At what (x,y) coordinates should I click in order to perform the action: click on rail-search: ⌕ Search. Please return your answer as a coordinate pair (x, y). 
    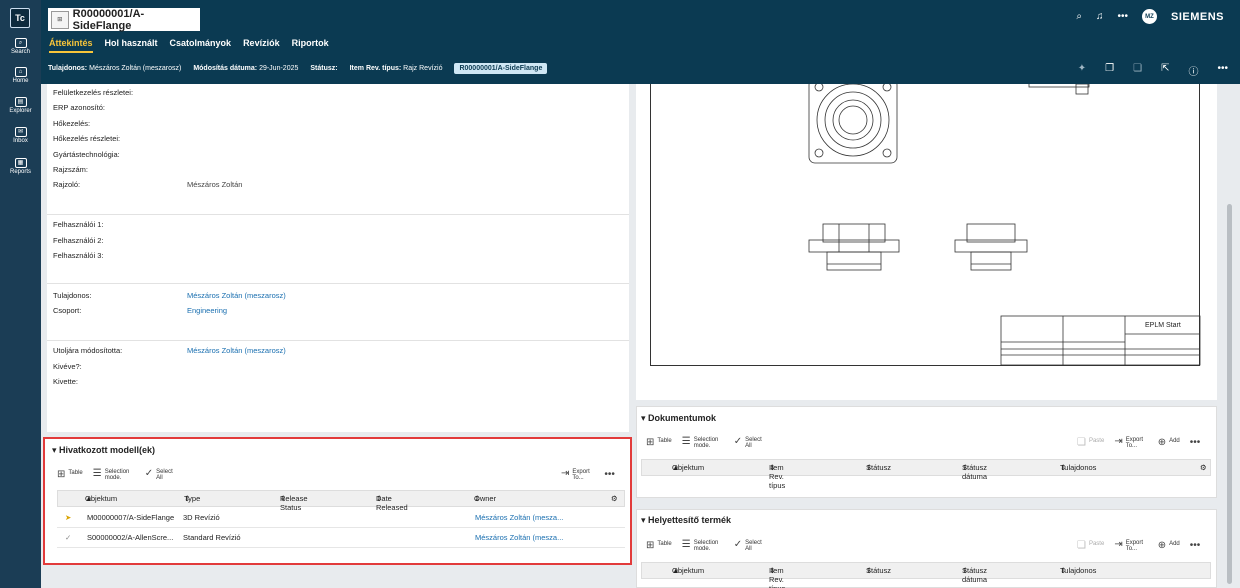
    Looking at the image, I should click on (20, 46).